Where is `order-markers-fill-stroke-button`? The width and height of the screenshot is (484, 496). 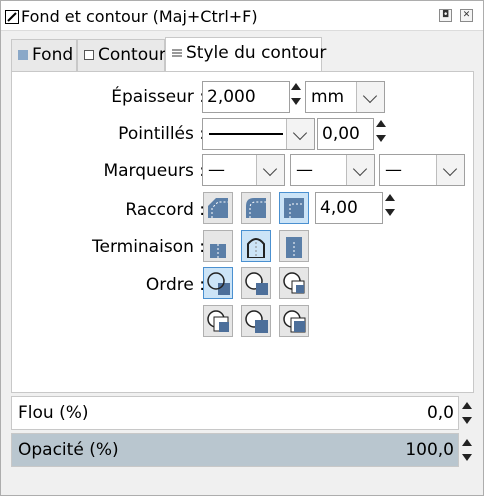 order-markers-fill-stroke-button is located at coordinates (218, 321).